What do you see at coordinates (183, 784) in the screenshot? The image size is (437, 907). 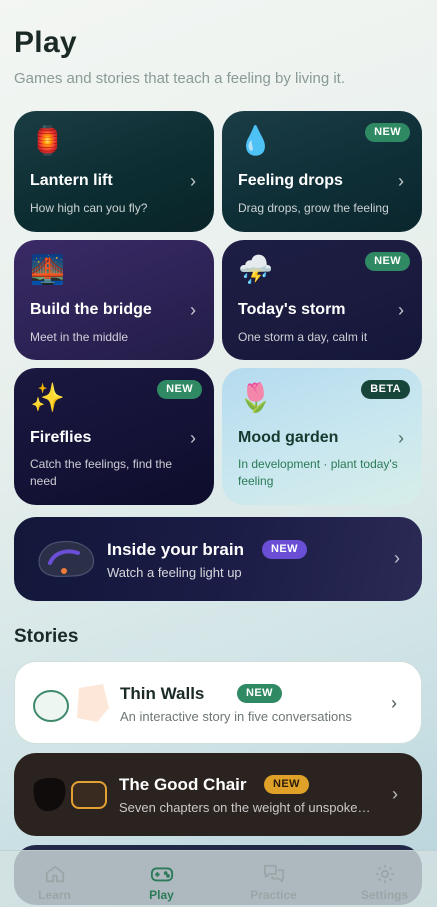 I see `story-title: The Good Chair` at bounding box center [183, 784].